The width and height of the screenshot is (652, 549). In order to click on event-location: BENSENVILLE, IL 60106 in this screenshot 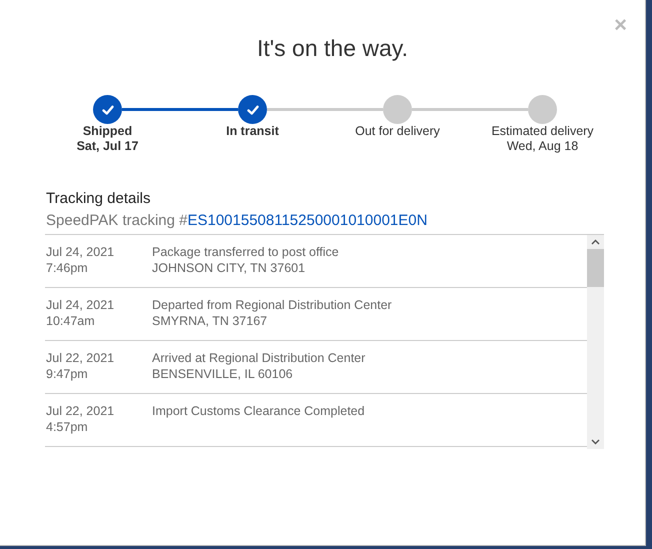, I will do `click(223, 374)`.